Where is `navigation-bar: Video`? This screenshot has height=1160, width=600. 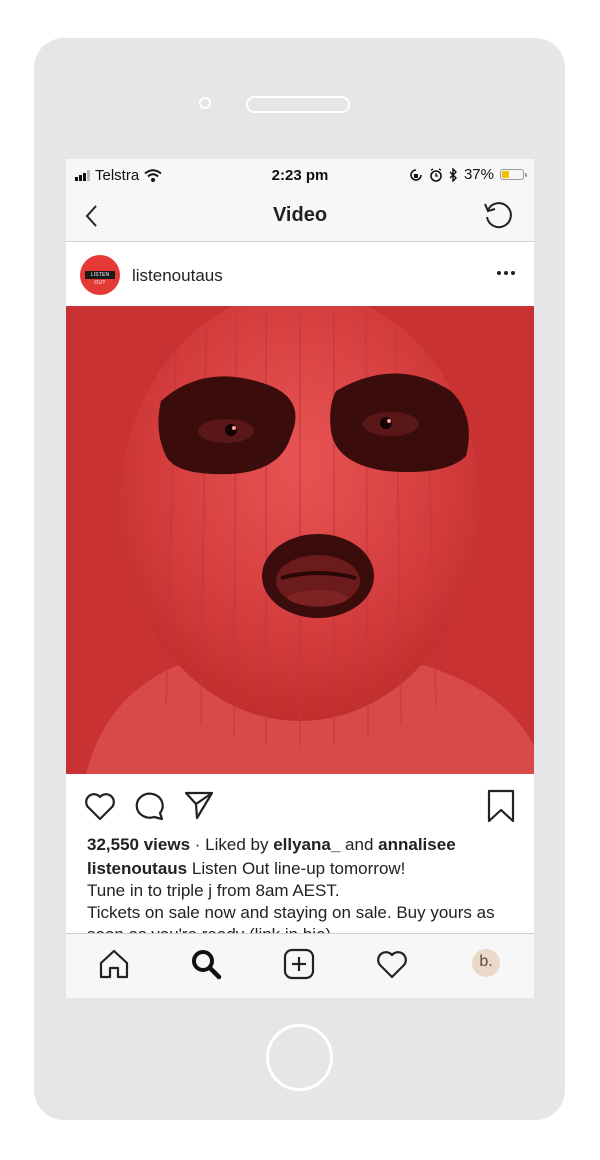
navigation-bar: Video is located at coordinates (300, 216).